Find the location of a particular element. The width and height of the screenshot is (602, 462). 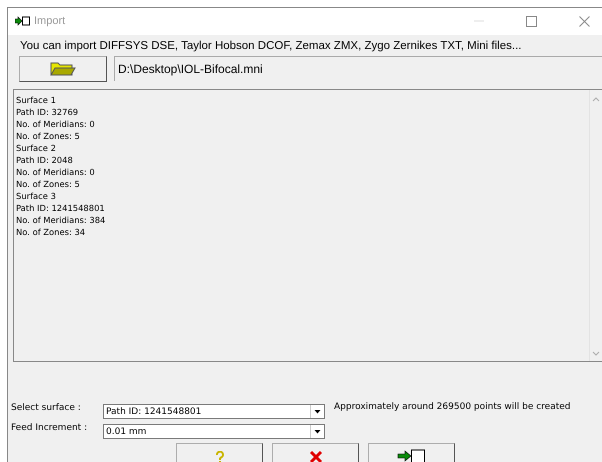

open-file-button is located at coordinates (63, 69).